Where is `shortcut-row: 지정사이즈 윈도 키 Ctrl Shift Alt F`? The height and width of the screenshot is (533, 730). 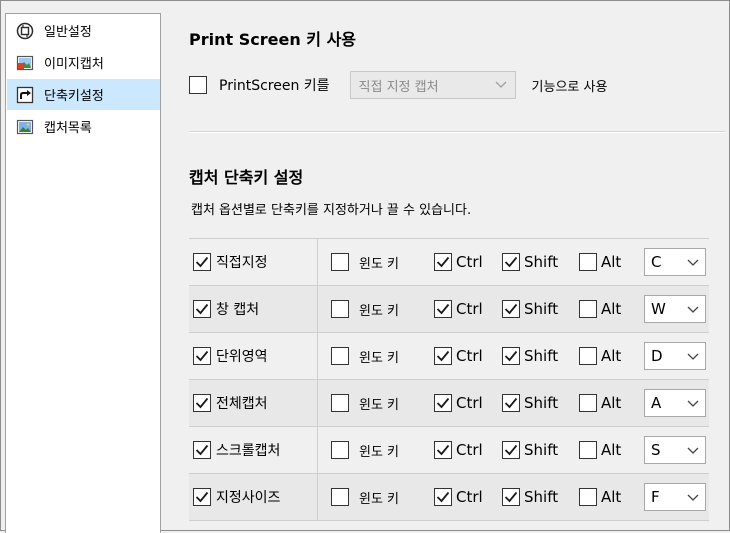
shortcut-row: 지정사이즈 윈도 키 Ctrl Shift Alt F is located at coordinates (449, 497).